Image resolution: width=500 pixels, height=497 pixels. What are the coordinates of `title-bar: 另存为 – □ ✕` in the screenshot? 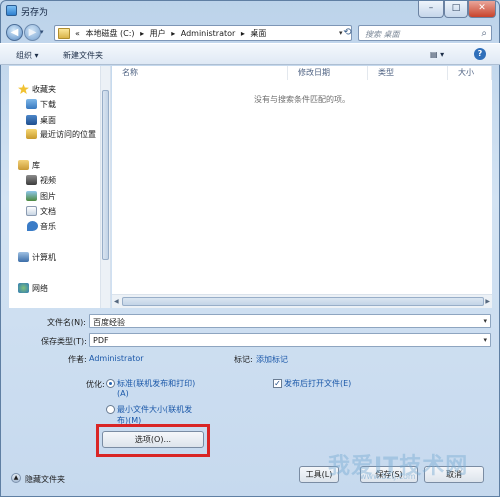 It's located at (250, 11).